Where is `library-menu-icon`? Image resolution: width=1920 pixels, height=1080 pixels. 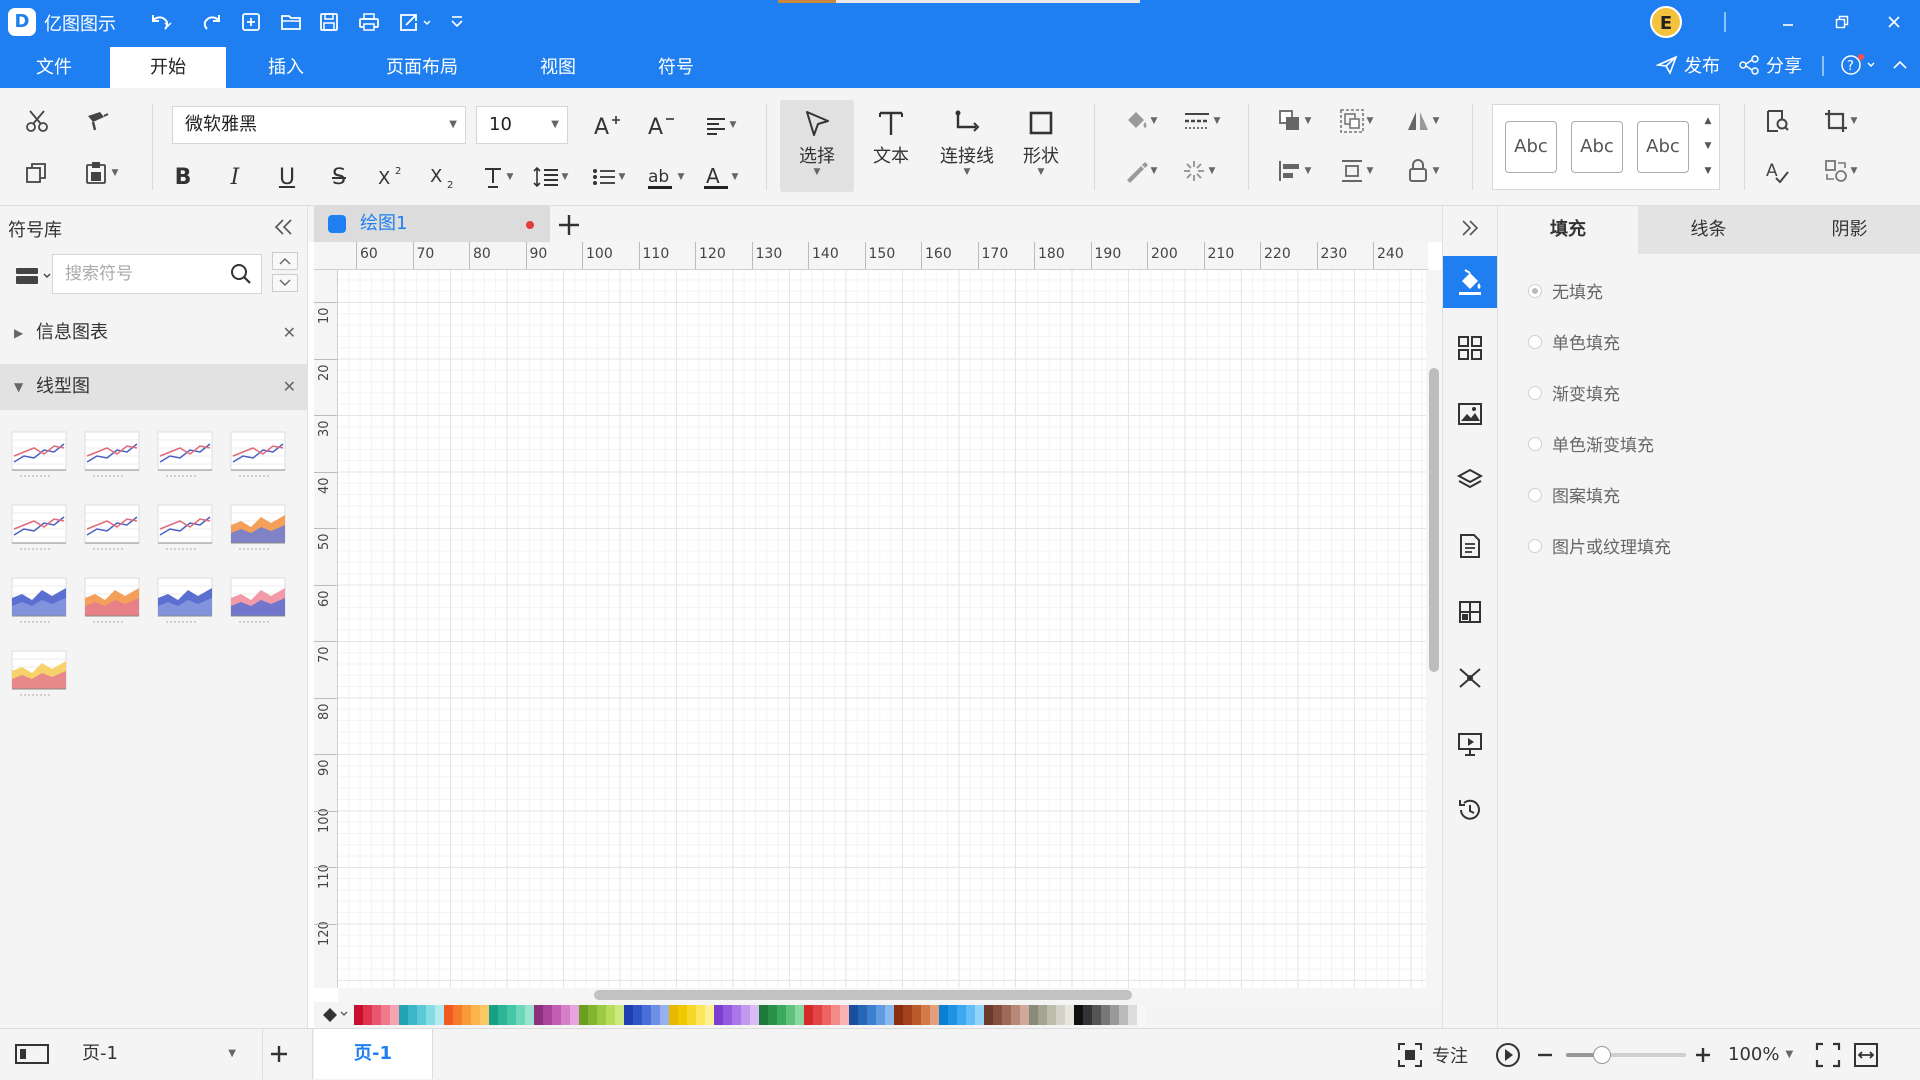
library-menu-icon is located at coordinates (34, 275).